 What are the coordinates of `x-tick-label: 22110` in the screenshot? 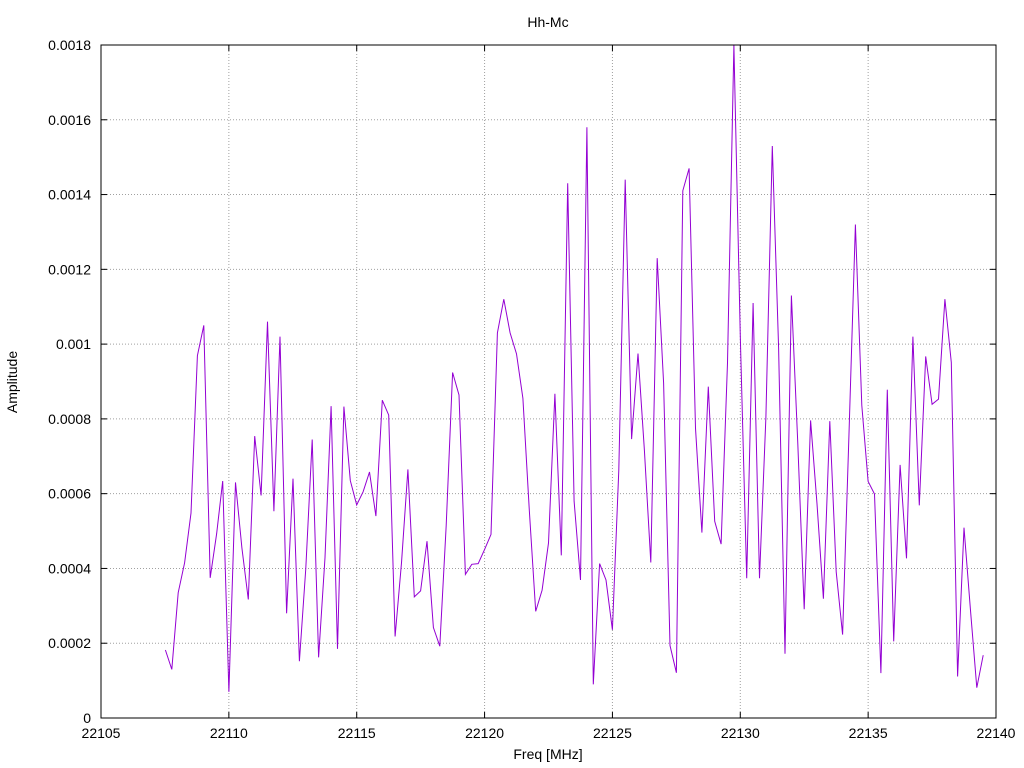 It's located at (229, 733).